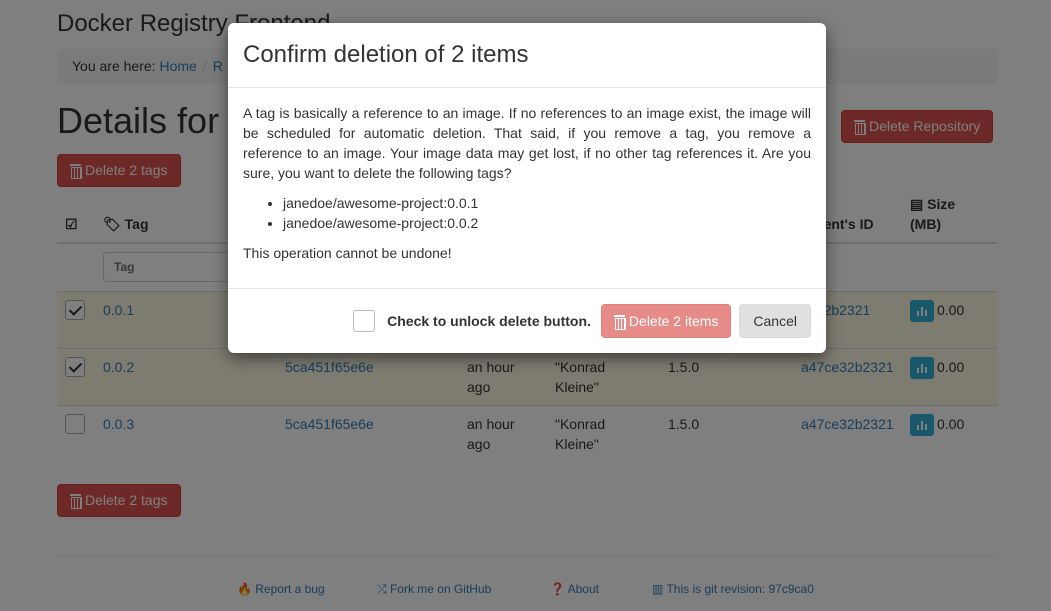 This screenshot has height=611, width=1051. I want to click on button-label: Delete 2 items, so click(673, 321).